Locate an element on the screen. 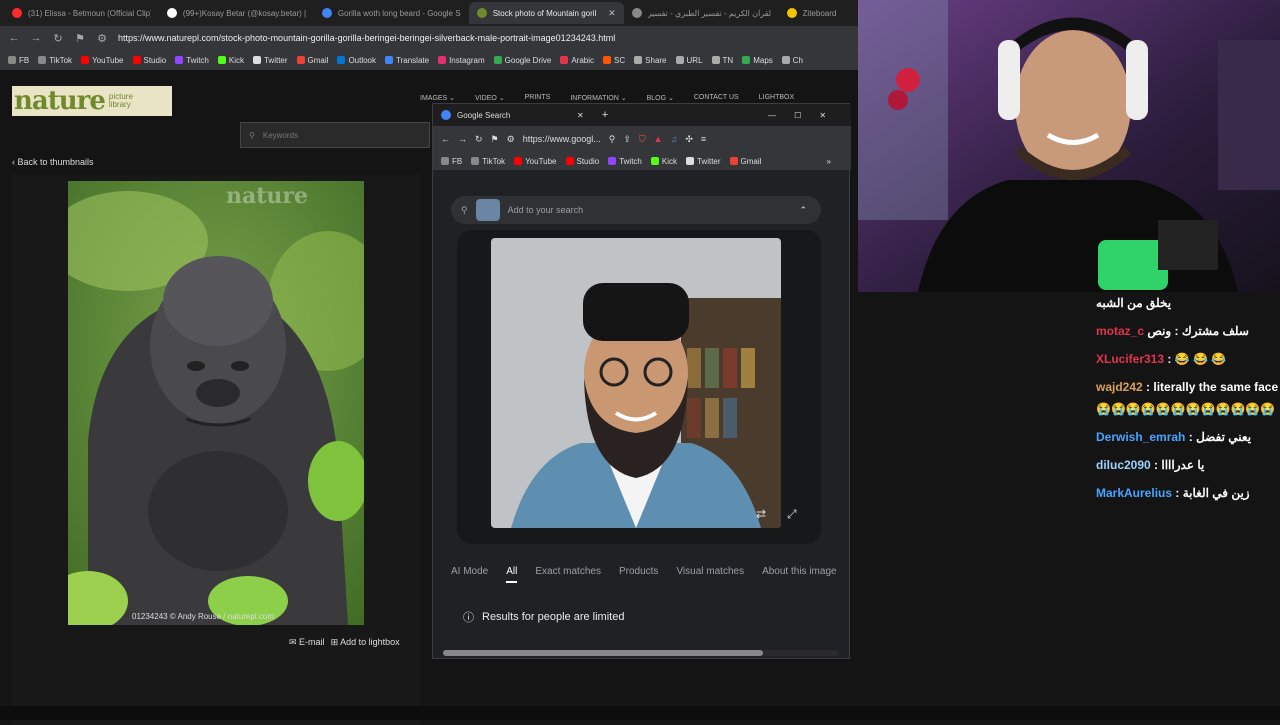  site-nav-item: VIDEO ⌄ is located at coordinates (490, 98).